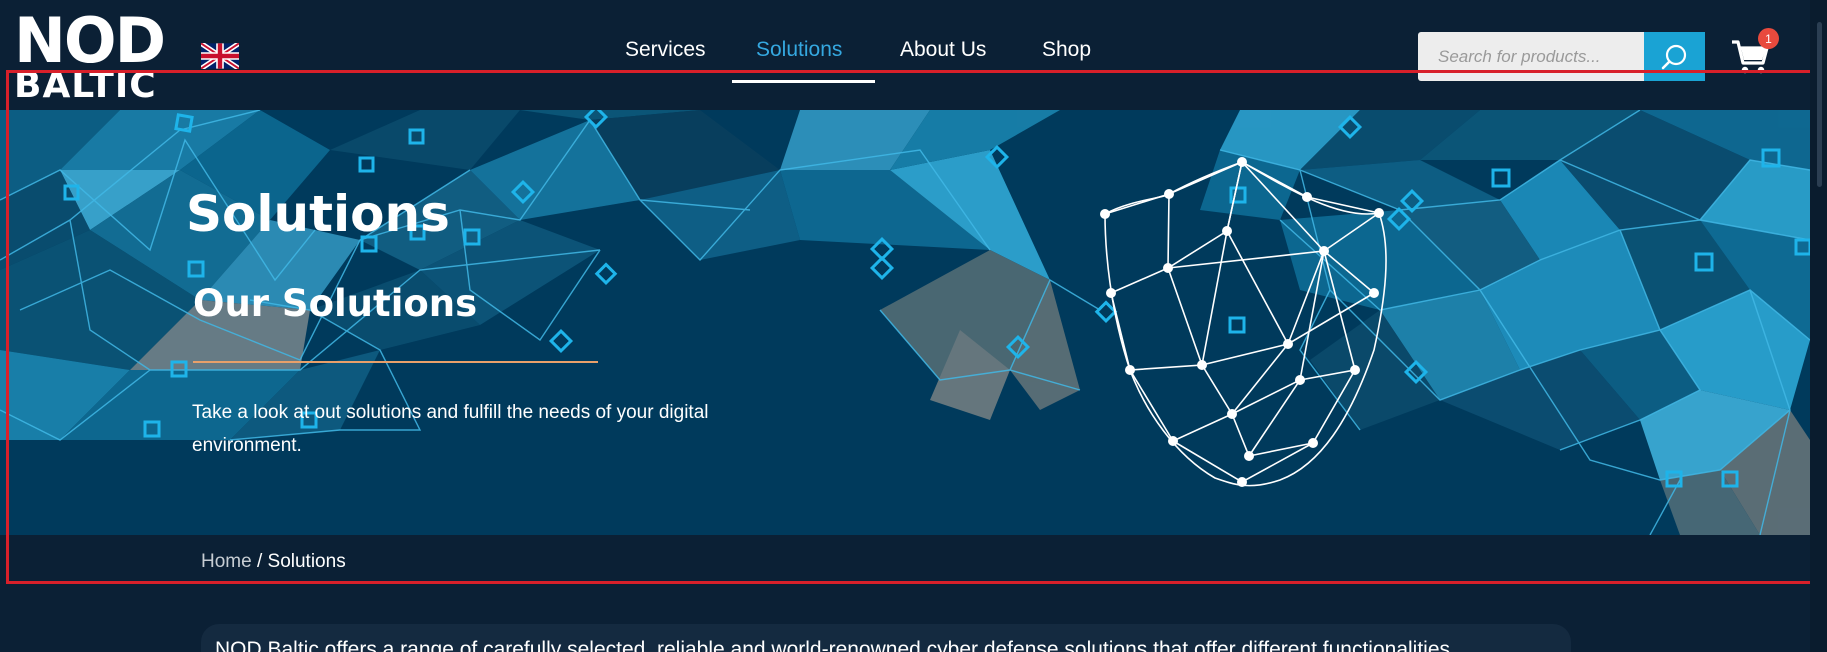 The image size is (1827, 652). Describe the element at coordinates (90, 40) in the screenshot. I see `logo-line1: NOD` at that location.